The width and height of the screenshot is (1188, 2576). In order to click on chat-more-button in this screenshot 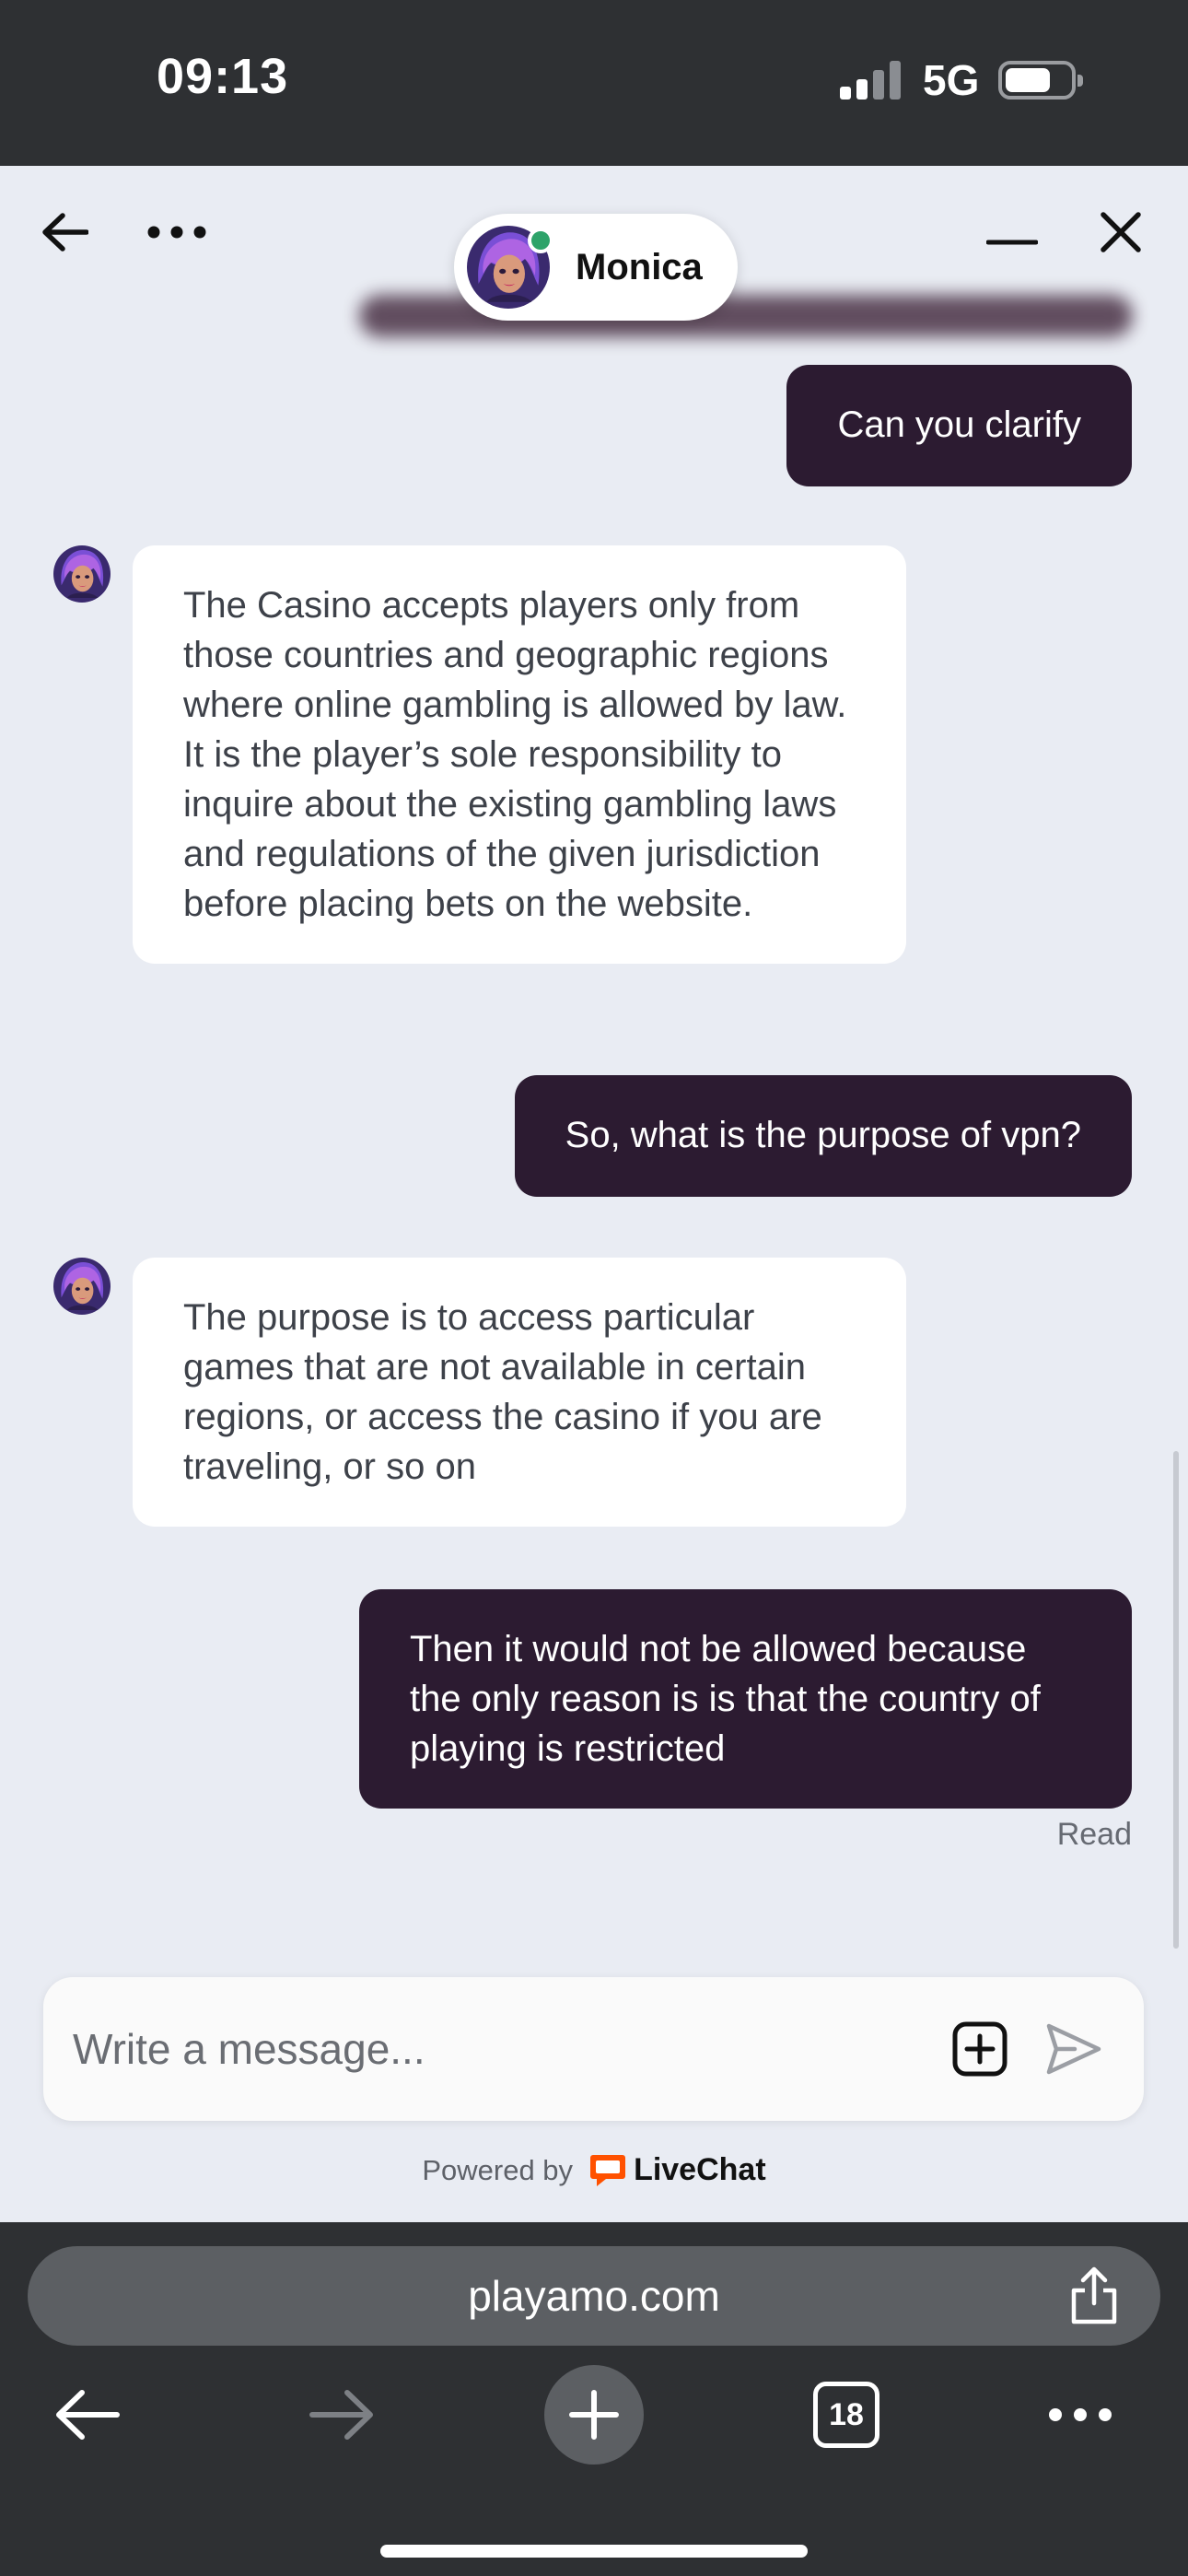, I will do `click(176, 232)`.